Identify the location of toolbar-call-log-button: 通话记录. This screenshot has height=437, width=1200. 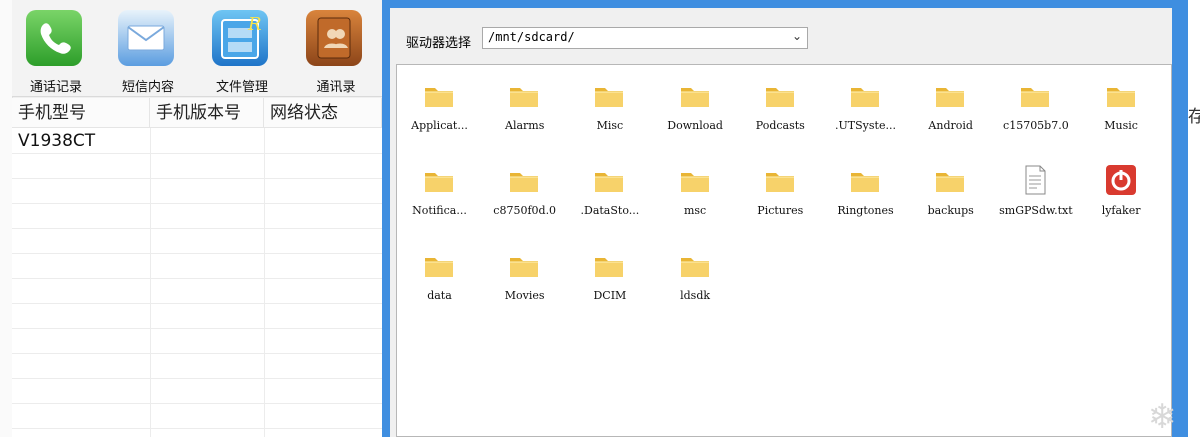
(52, 52).